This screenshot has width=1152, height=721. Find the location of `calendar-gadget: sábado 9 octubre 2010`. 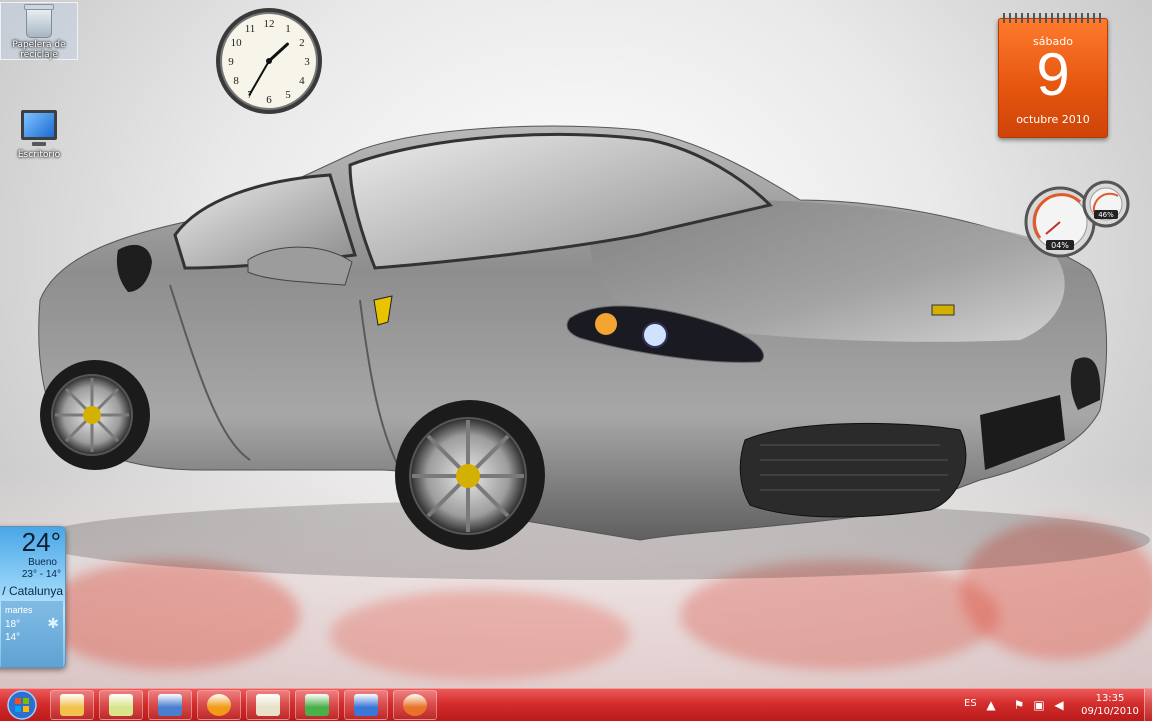

calendar-gadget: sábado 9 octubre 2010 is located at coordinates (1053, 75).